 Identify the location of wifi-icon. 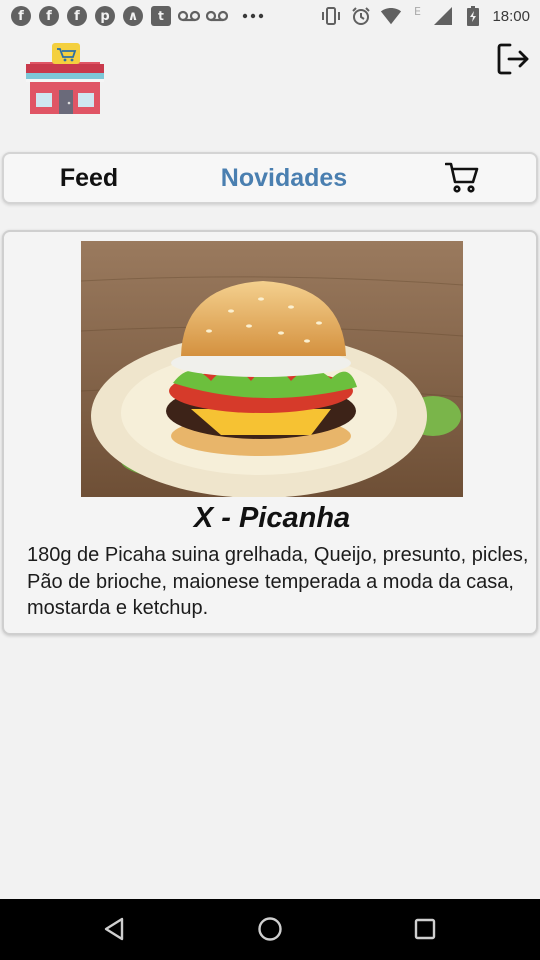
(391, 16).